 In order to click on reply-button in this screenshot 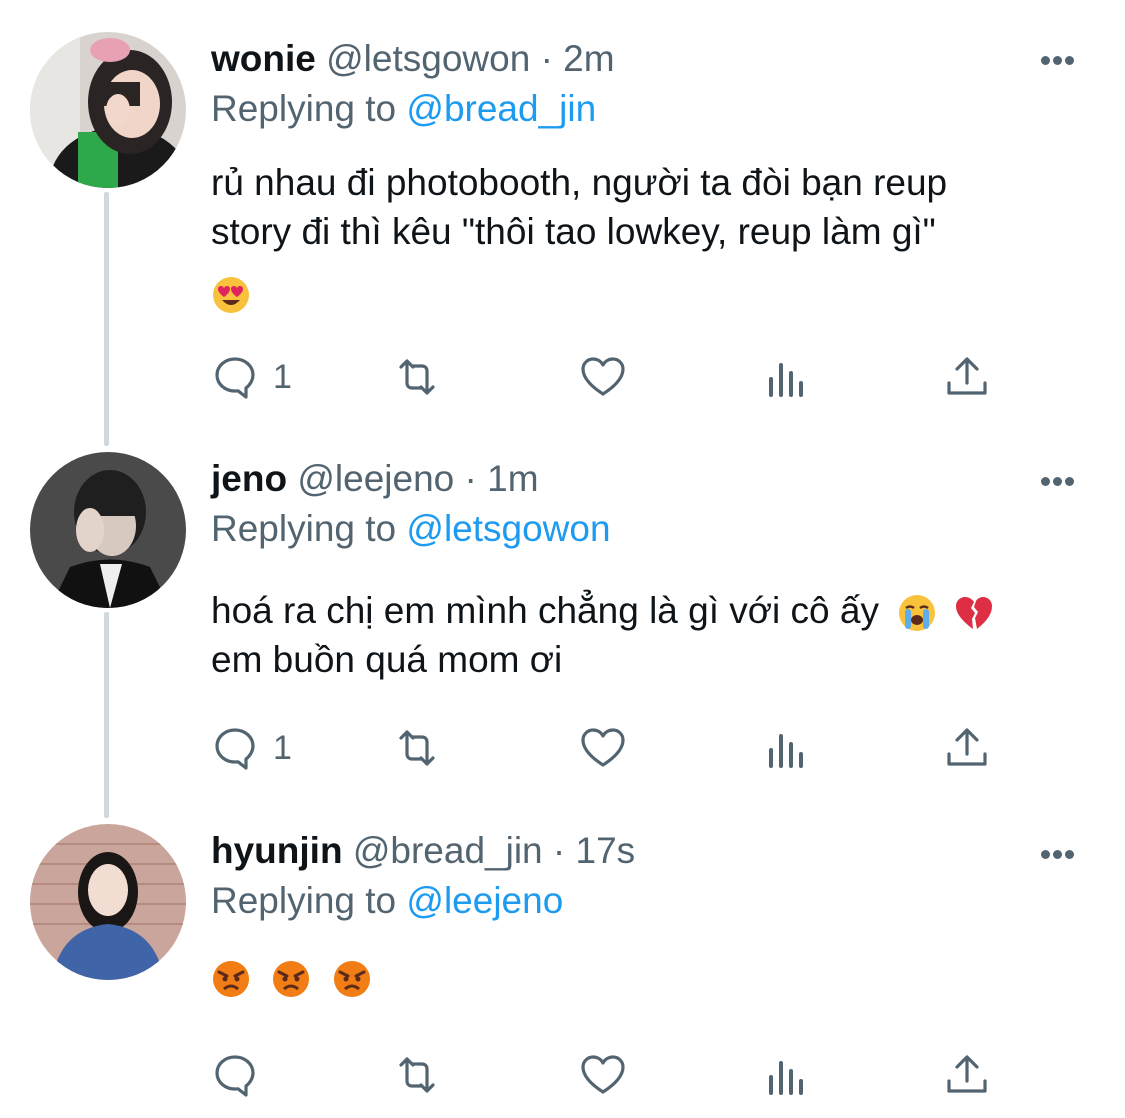, I will do `click(235, 1075)`.